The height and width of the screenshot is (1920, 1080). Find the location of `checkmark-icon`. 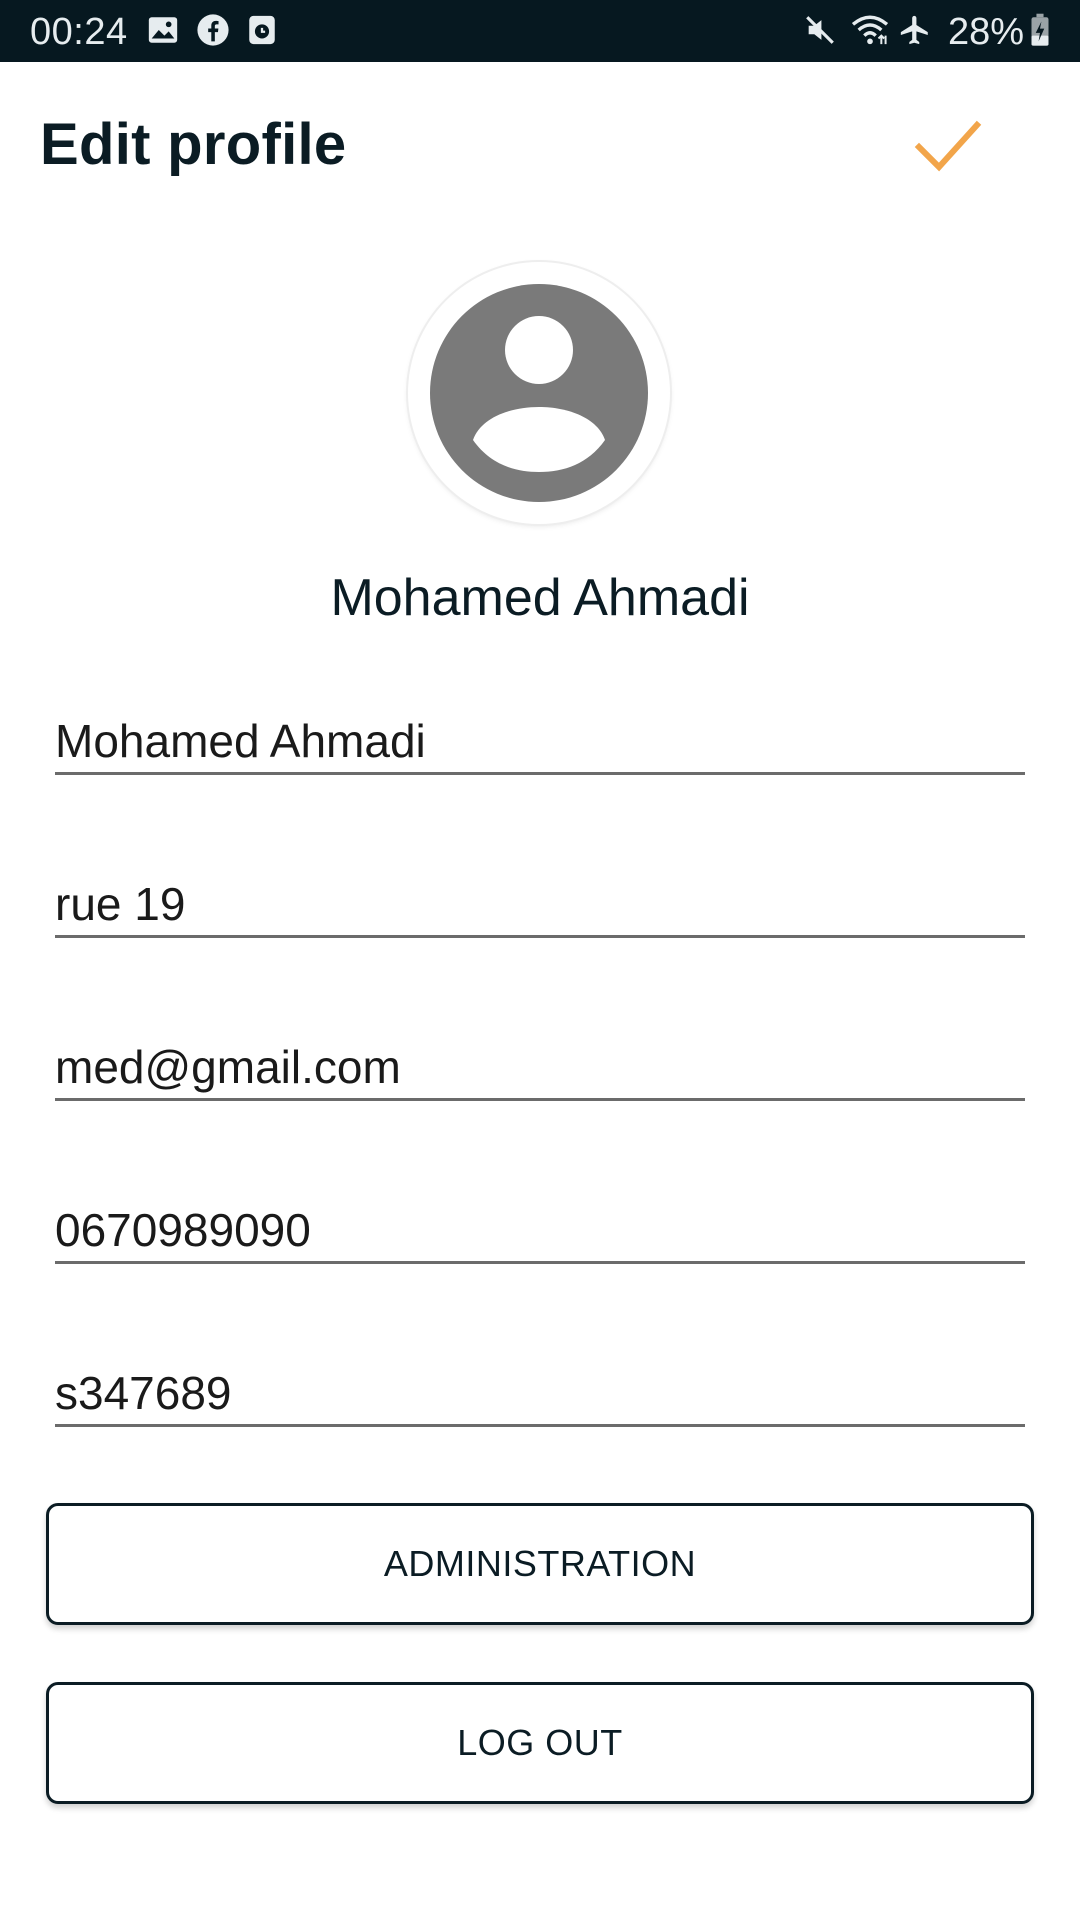

checkmark-icon is located at coordinates (948, 146).